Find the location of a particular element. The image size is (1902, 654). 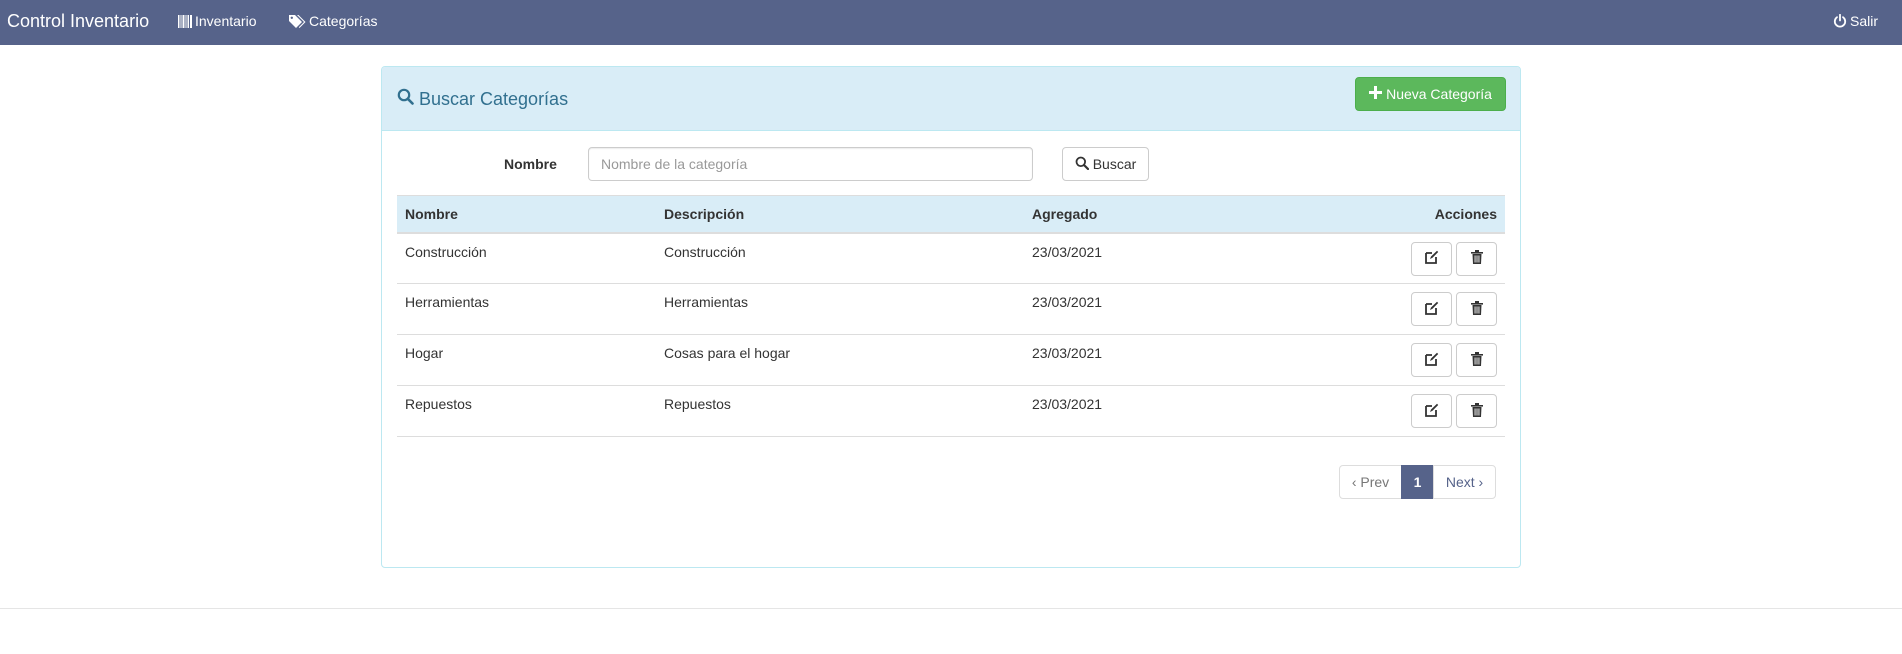

table-header-row: Nombre Descripción Agregado Acciones is located at coordinates (951, 214).